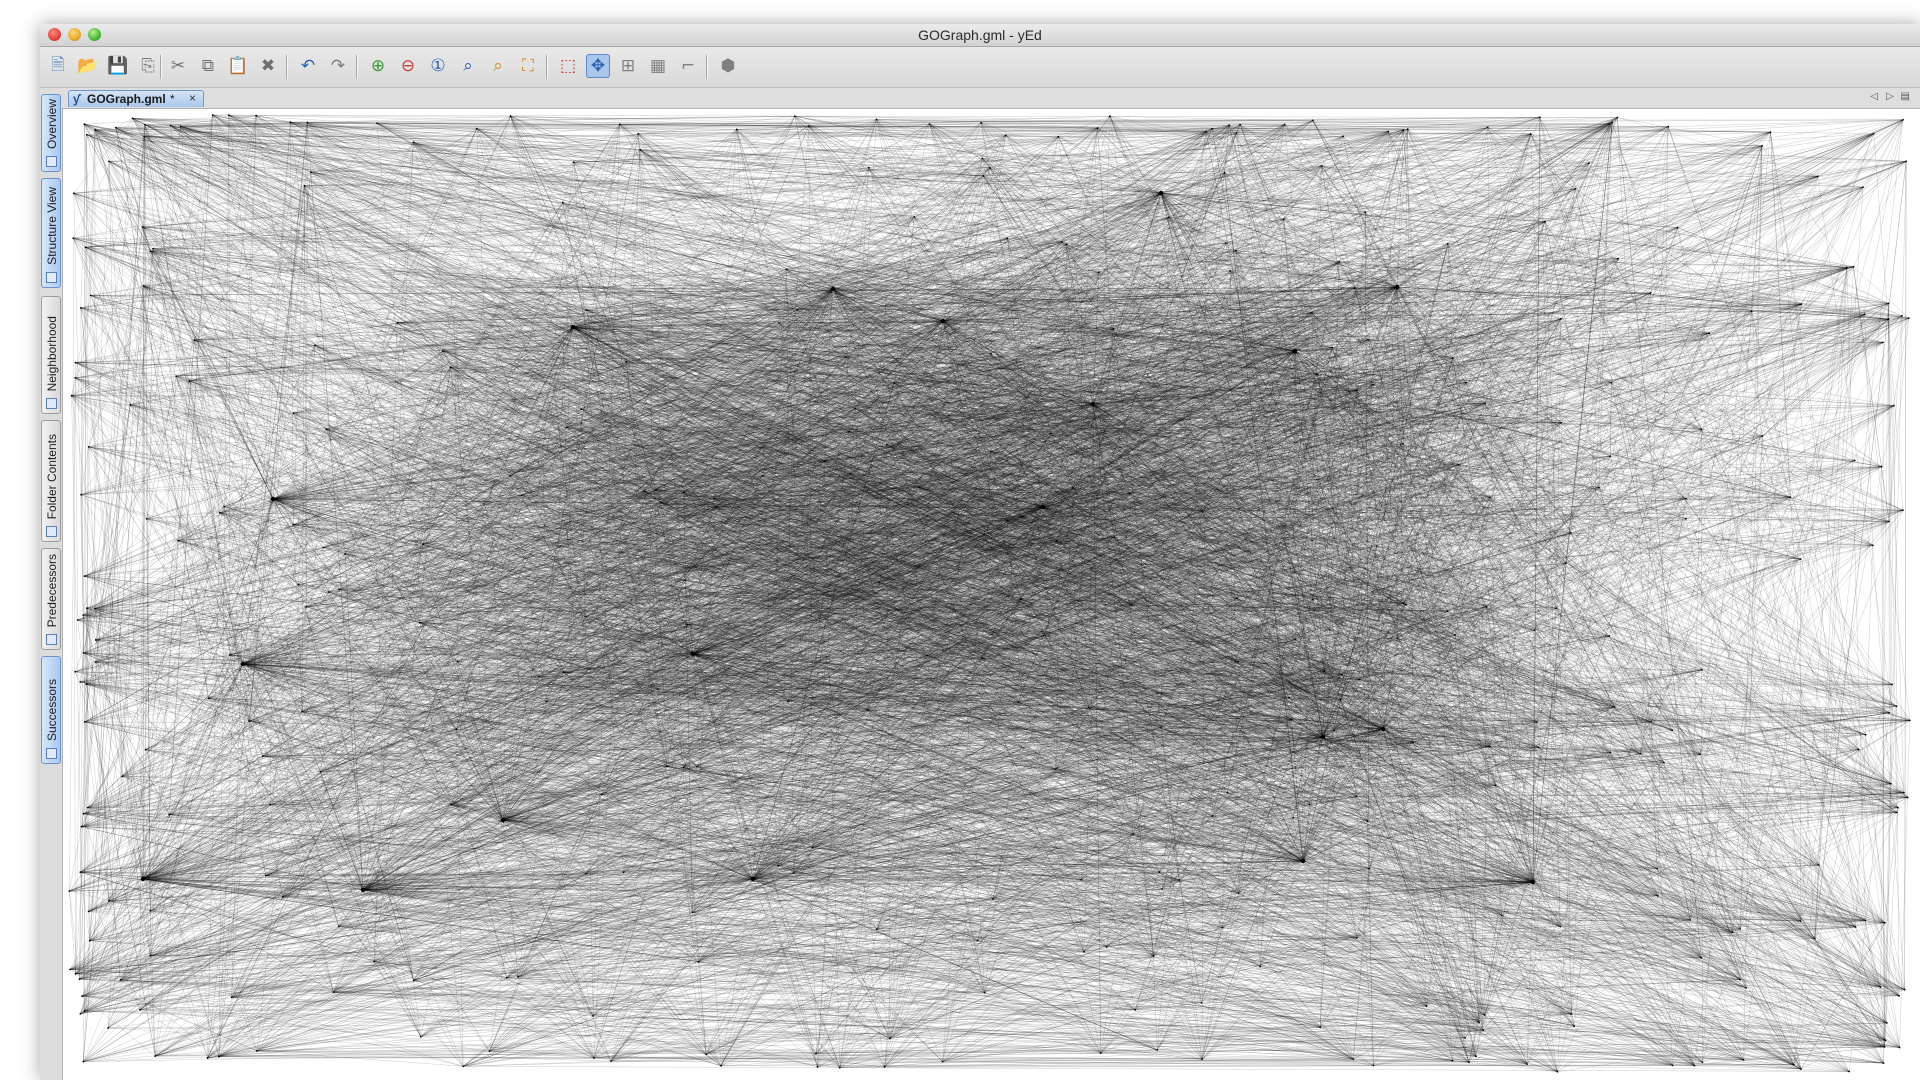  I want to click on save-button: 💾, so click(118, 66).